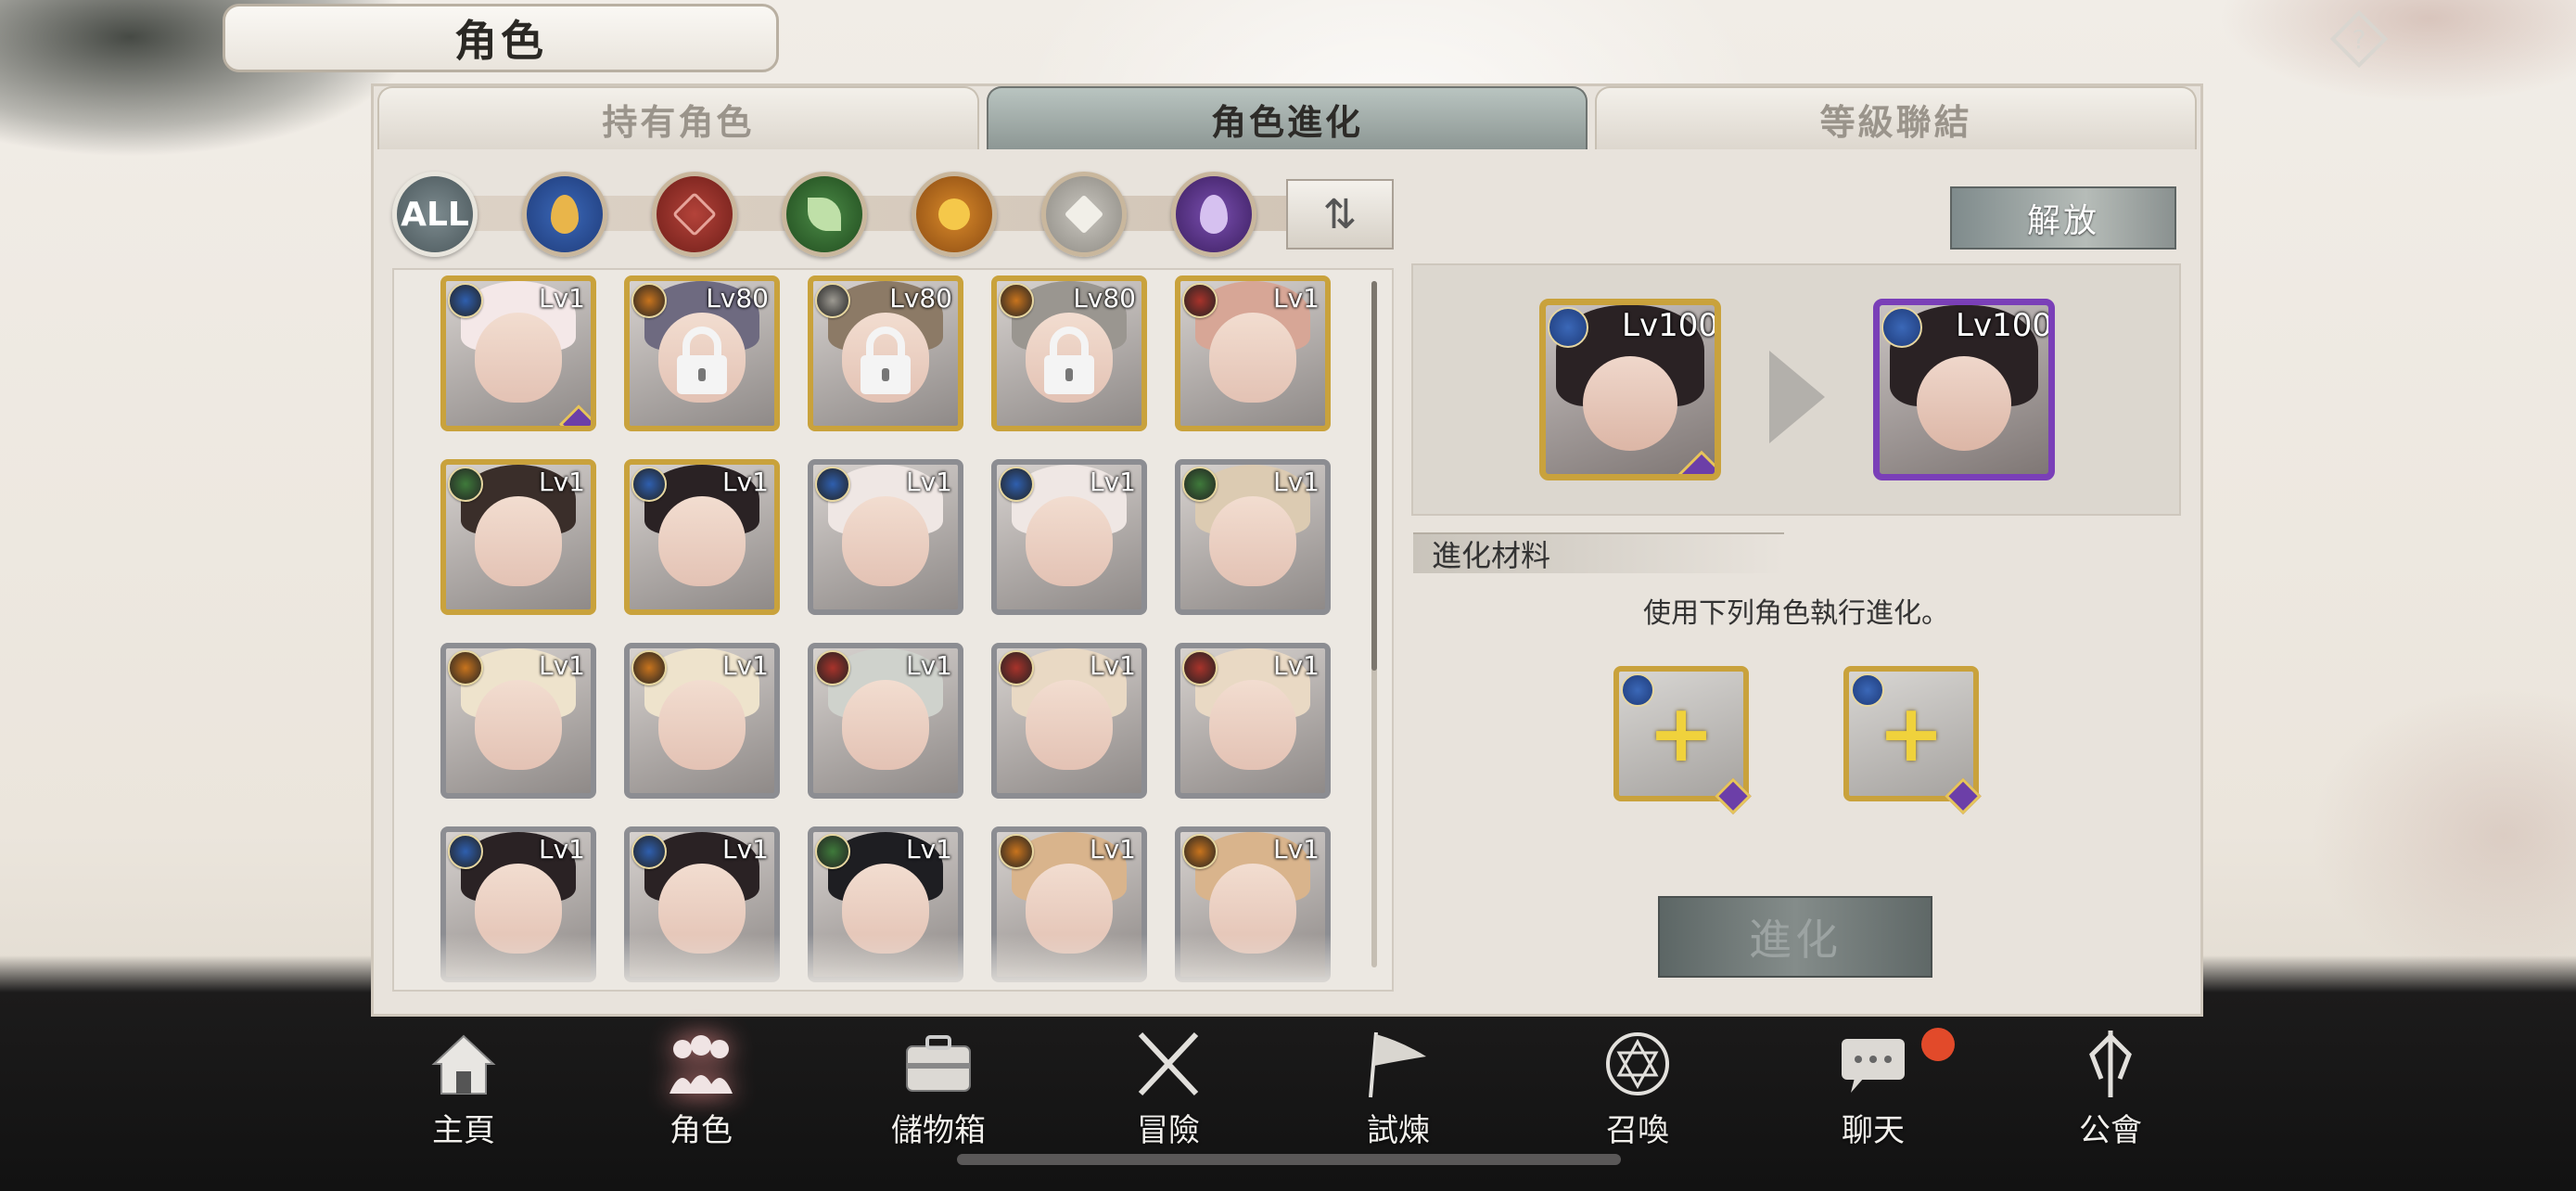 This screenshot has width=2576, height=1191. What do you see at coordinates (938, 1064) in the screenshot?
I see `storage-box-icon` at bounding box center [938, 1064].